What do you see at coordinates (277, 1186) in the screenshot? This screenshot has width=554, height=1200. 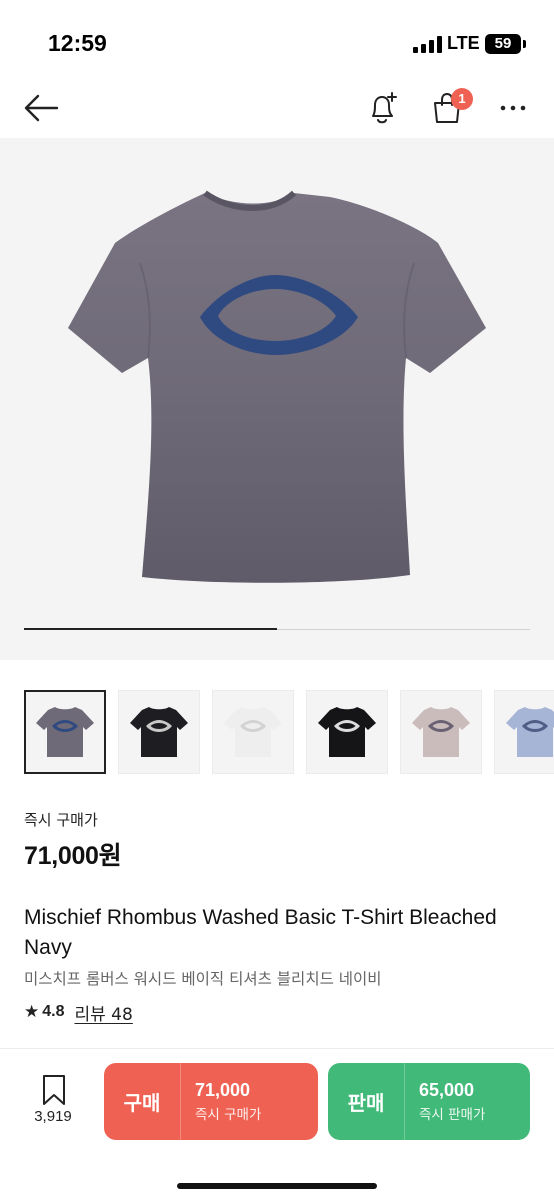 I see `home-indicator` at bounding box center [277, 1186].